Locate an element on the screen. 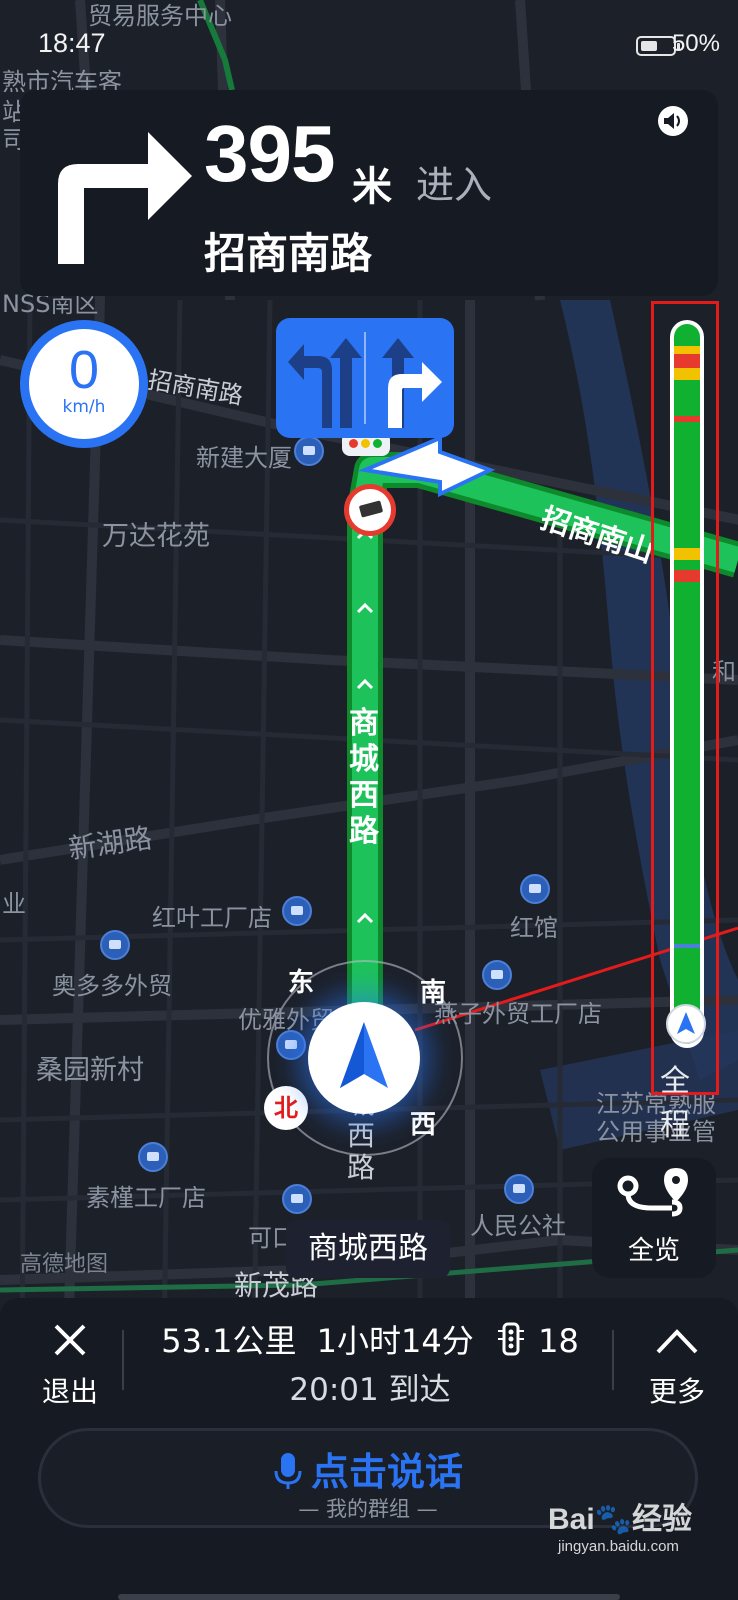 The width and height of the screenshot is (738, 1600). remaining-duration: 1小时14分 is located at coordinates (395, 1341).